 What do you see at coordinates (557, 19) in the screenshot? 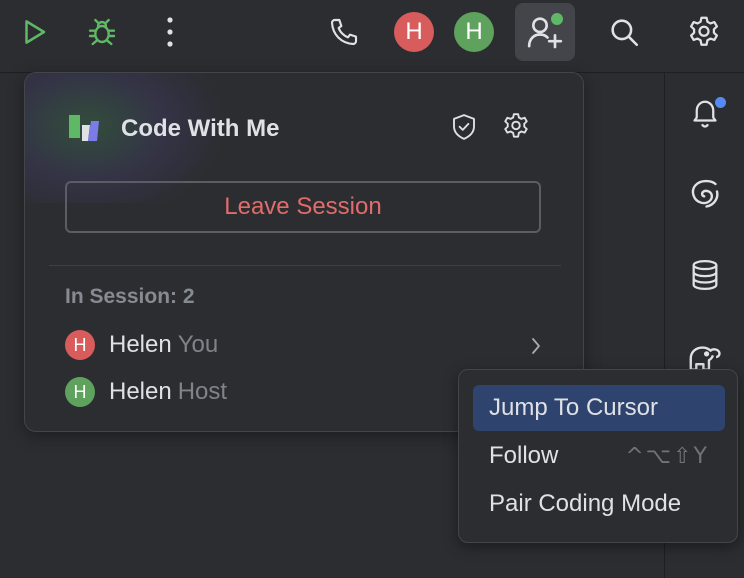
I see `active-session-dot` at bounding box center [557, 19].